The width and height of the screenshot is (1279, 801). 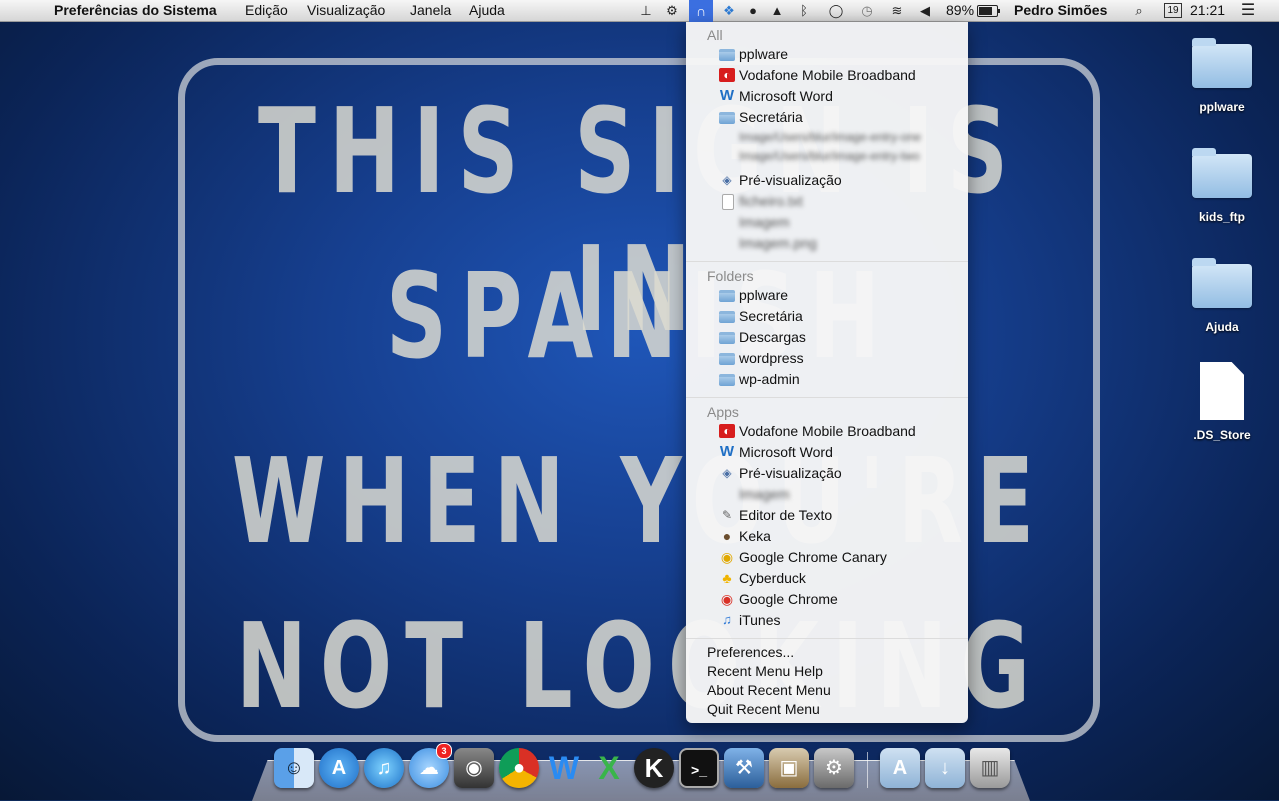 I want to click on google-drive-icon: ▲, so click(x=777, y=11).